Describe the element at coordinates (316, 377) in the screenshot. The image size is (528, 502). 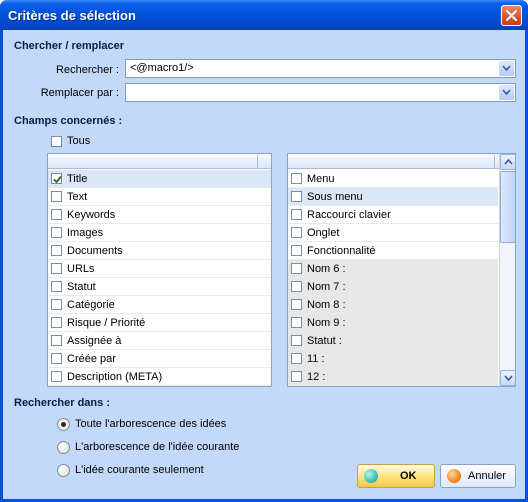
I see `field-label: 12 :` at that location.